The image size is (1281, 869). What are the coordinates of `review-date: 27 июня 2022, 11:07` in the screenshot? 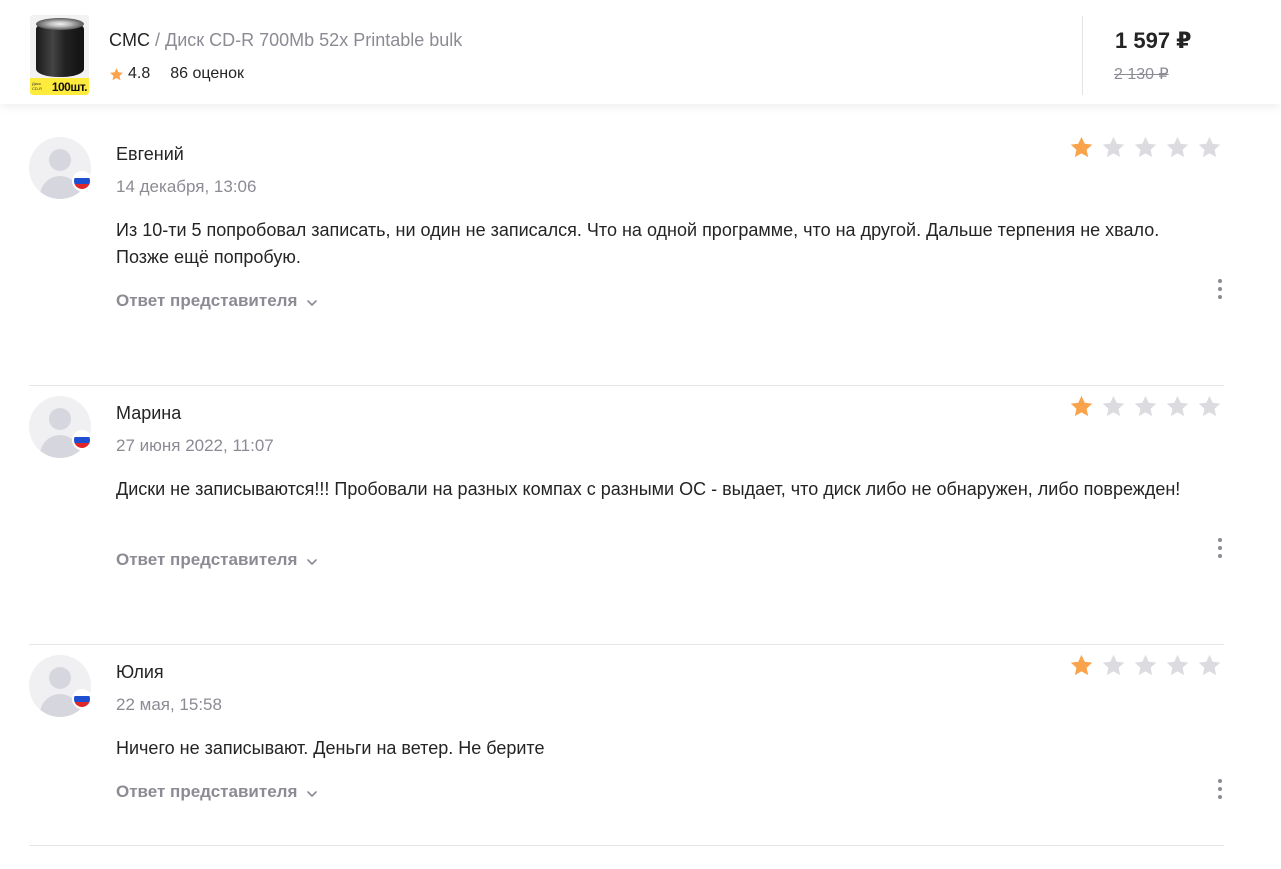 It's located at (195, 445).